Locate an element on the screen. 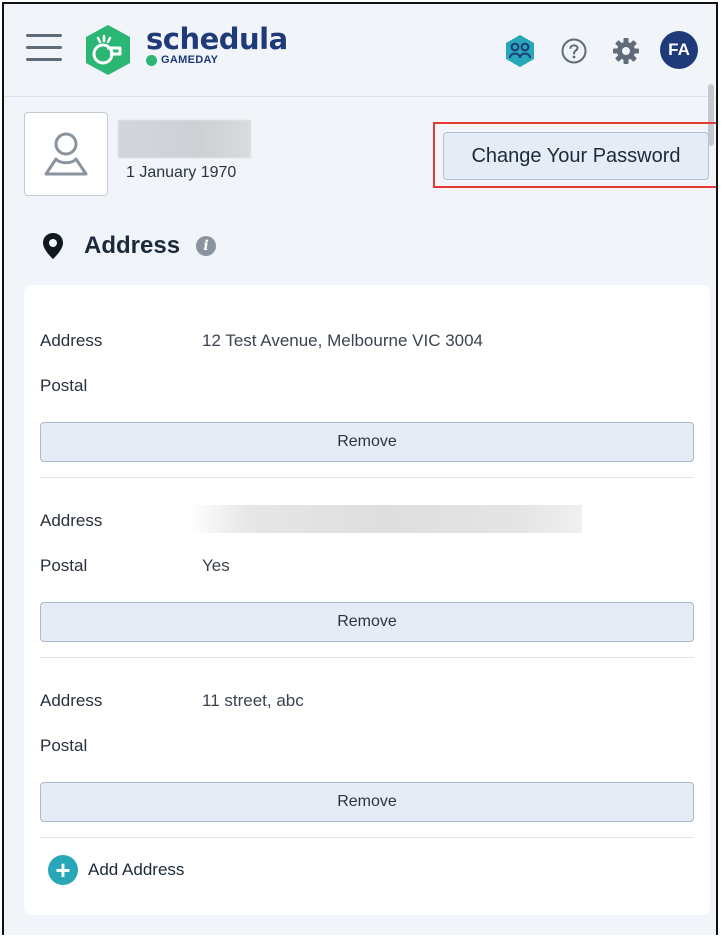  help-icon is located at coordinates (574, 51).